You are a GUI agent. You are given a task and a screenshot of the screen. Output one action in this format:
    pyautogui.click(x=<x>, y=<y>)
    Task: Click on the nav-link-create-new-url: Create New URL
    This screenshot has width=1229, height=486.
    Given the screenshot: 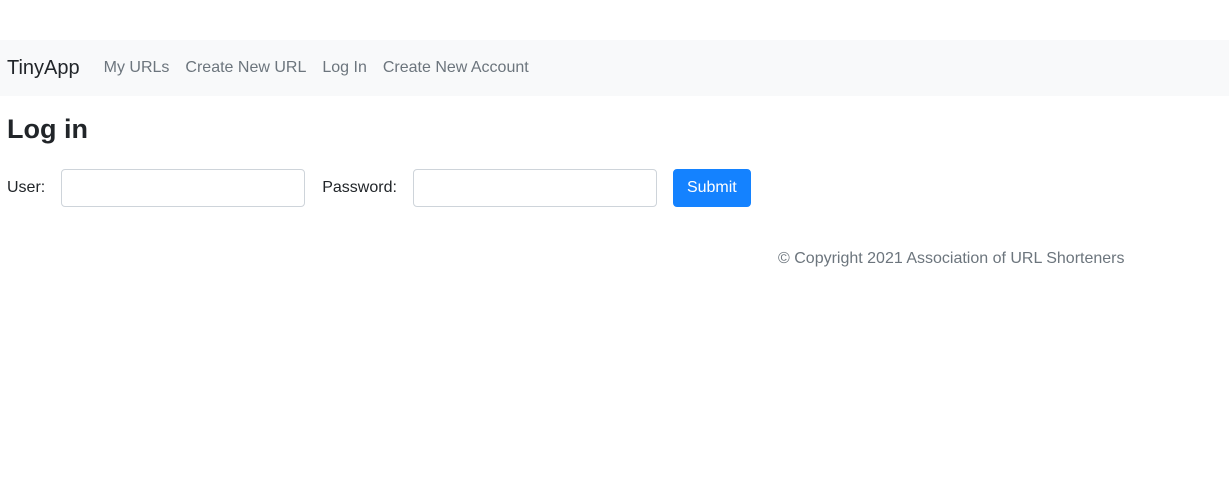 What is the action you would take?
    pyautogui.click(x=245, y=68)
    